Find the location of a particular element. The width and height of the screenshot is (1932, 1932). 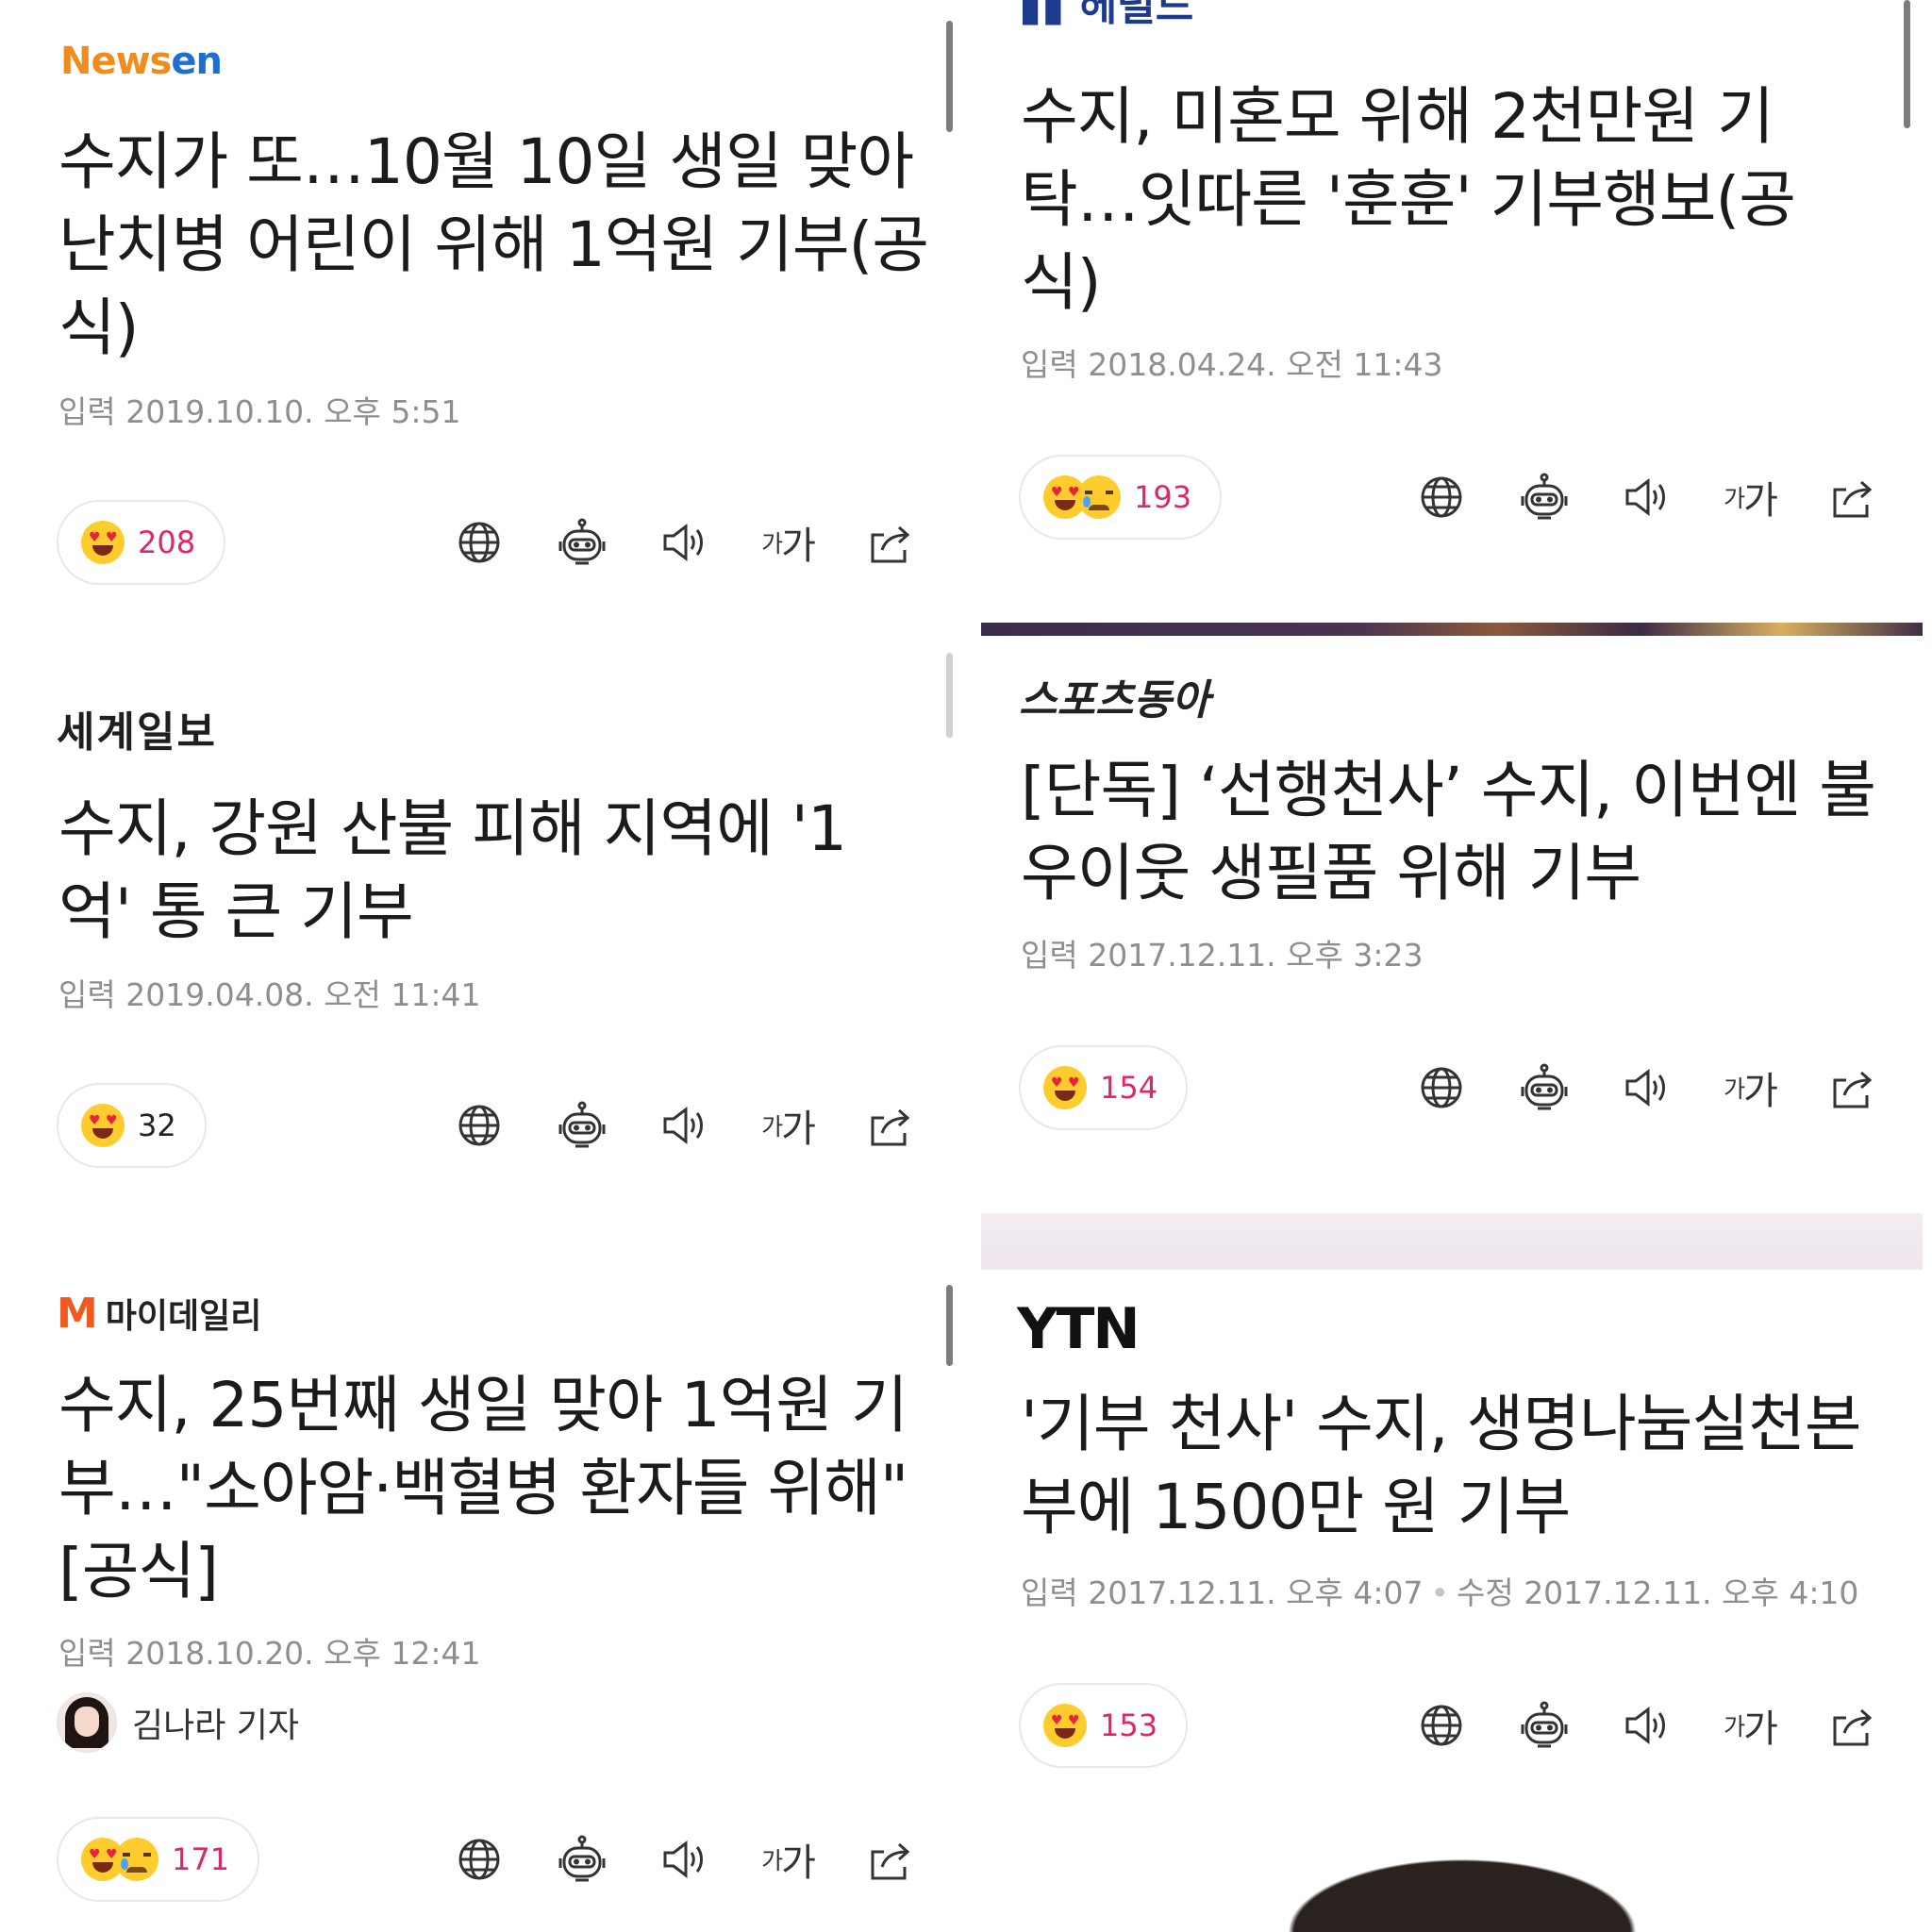

article-timestamp: 입력 2019.10.10. 오후 5:51 is located at coordinates (260, 412).